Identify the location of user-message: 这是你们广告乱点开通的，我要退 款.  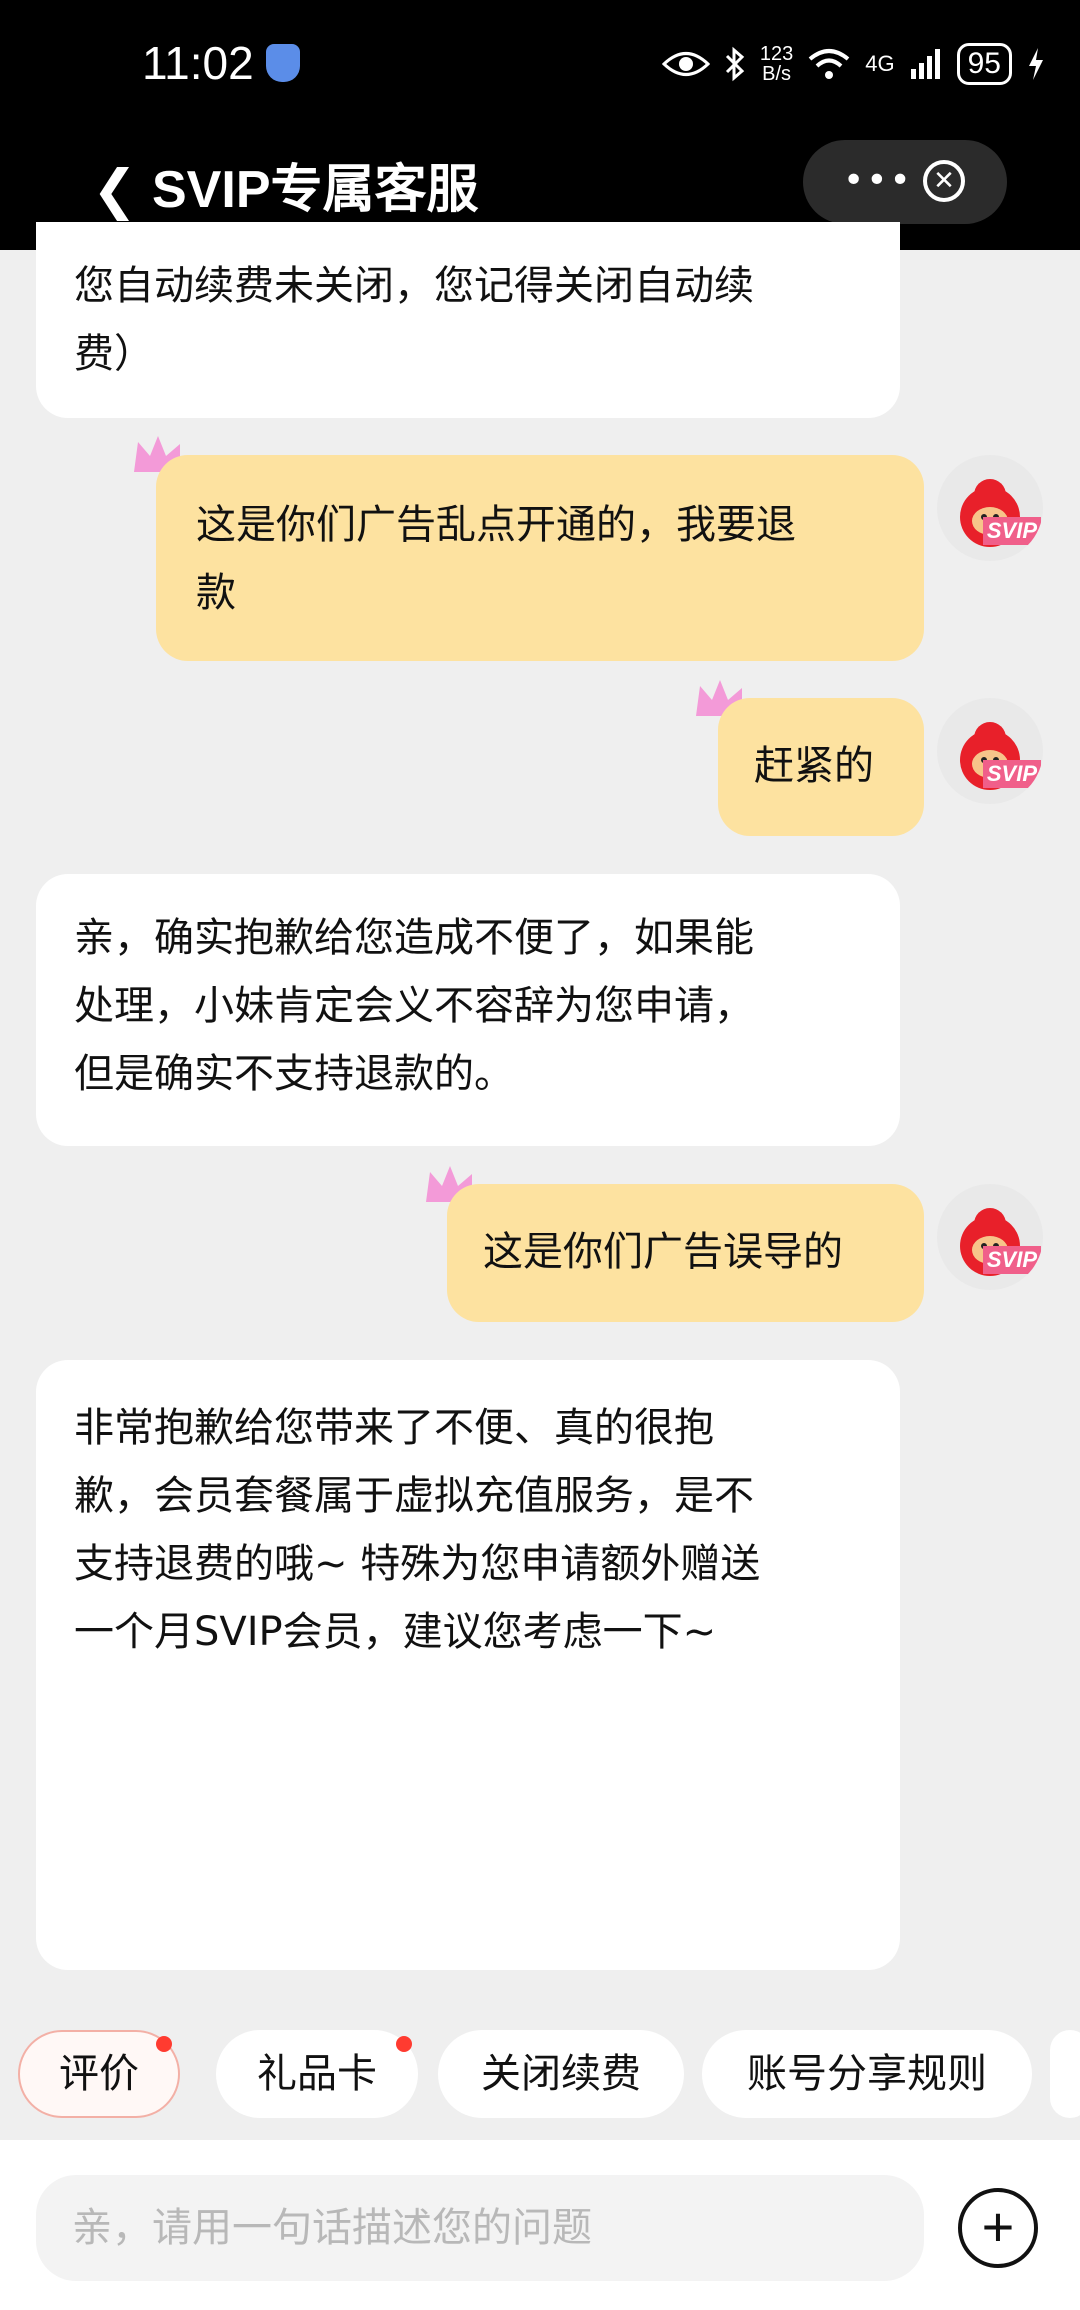
(540, 558).